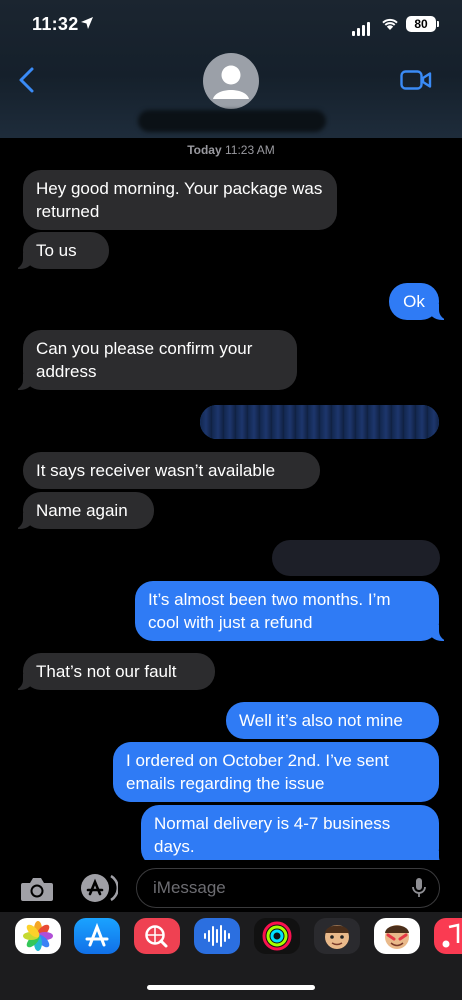 The height and width of the screenshot is (1000, 462). I want to click on waveform-icon, so click(217, 936).